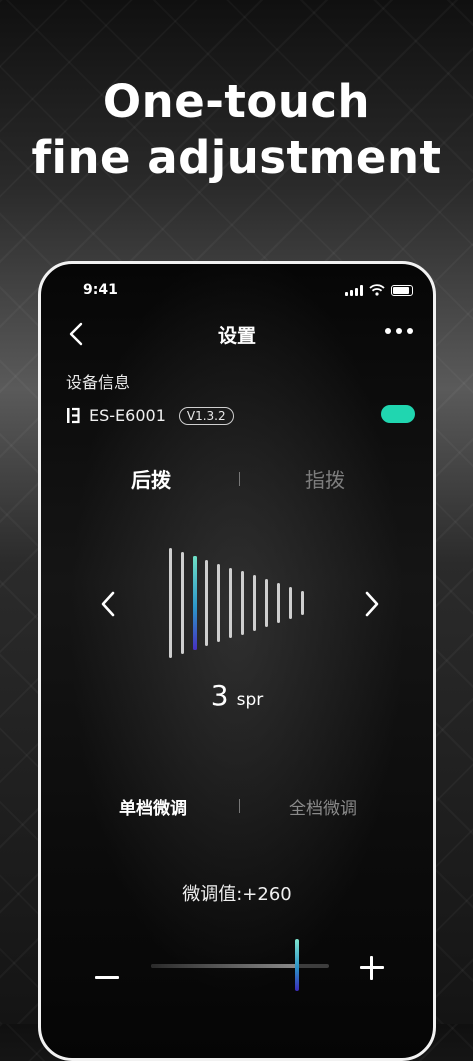 This screenshot has height=1061, width=473. I want to click on slider-fill, so click(224, 966).